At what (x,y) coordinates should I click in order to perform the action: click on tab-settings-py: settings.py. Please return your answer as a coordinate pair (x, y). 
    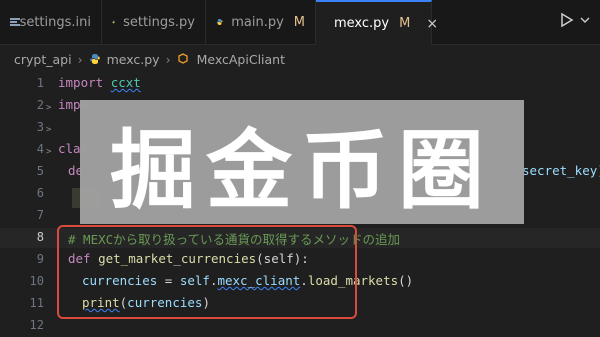
    Looking at the image, I should click on (154, 22).